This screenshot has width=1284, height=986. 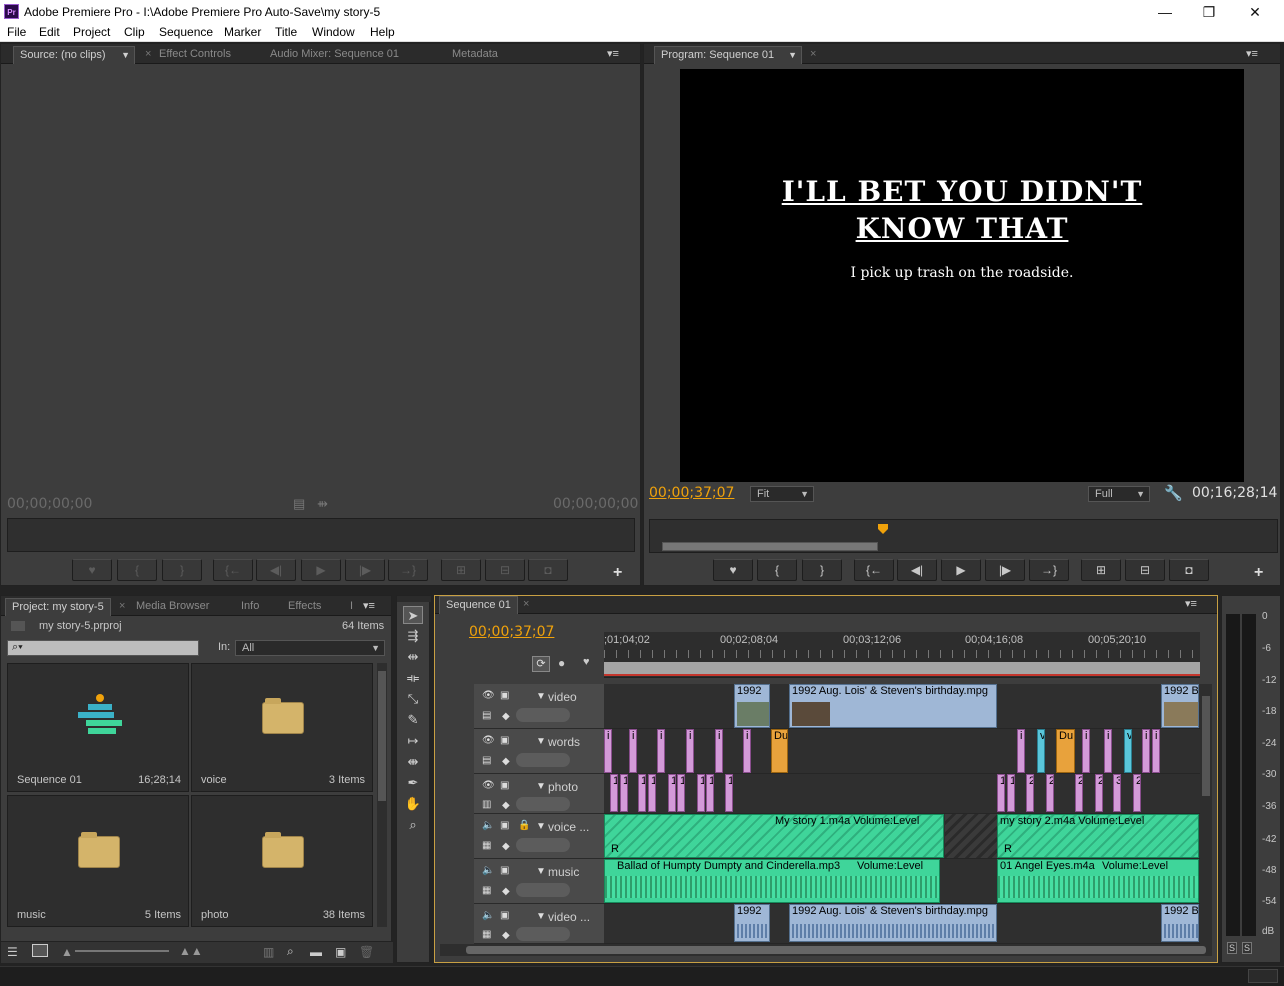 I want to click on pen-tool-icon: ✒, so click(x=413, y=783).